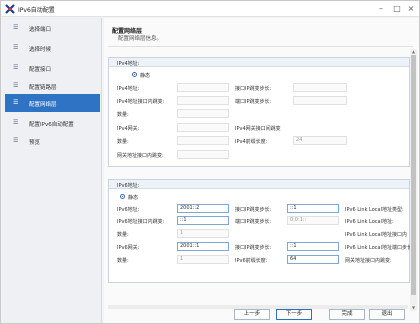 This screenshot has height=324, width=420. I want to click on ipv4-address-interface-step-label: IPv4地址接口内跳变:, so click(141, 102).